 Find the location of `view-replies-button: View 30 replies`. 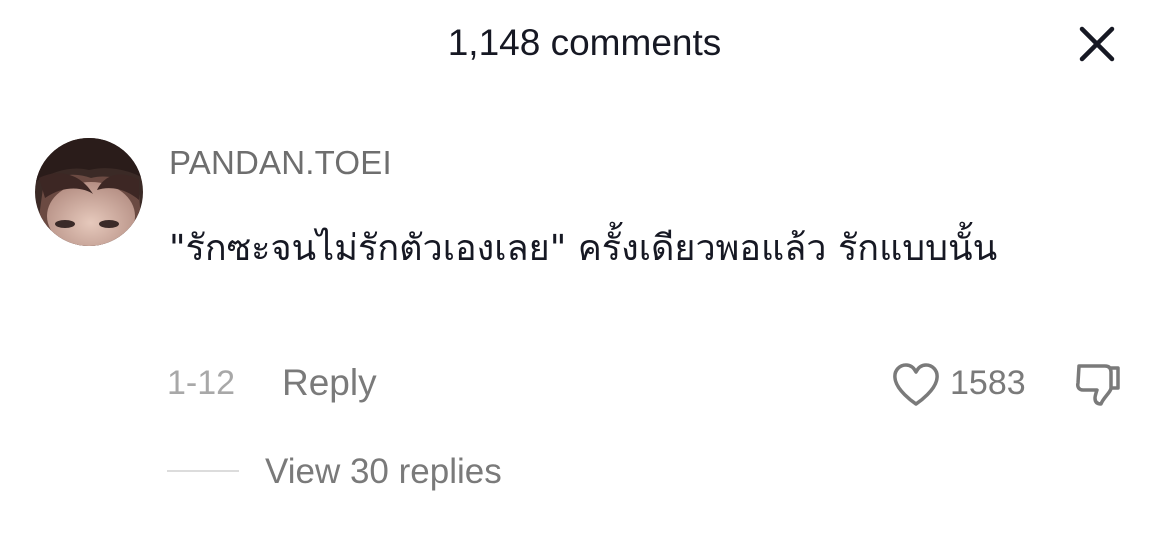

view-replies-button: View 30 replies is located at coordinates (383, 472).